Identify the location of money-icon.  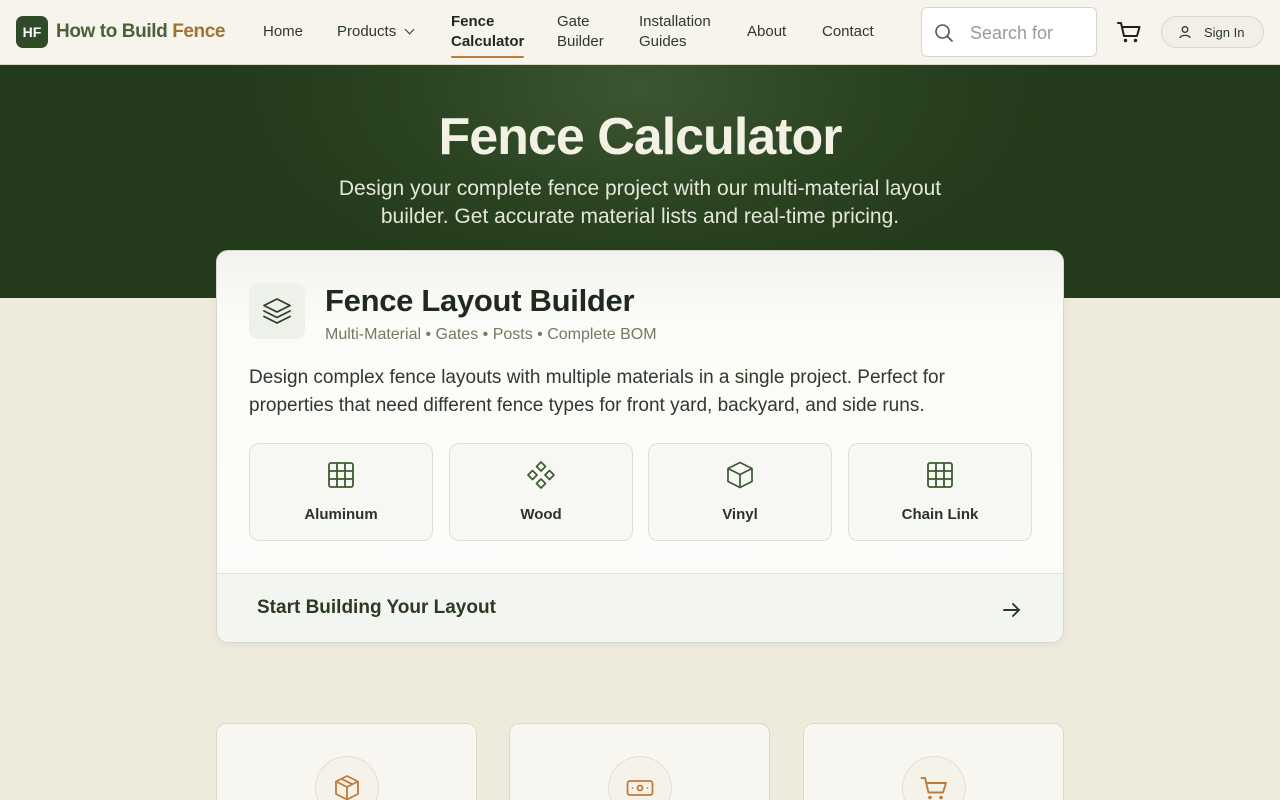
(640, 778).